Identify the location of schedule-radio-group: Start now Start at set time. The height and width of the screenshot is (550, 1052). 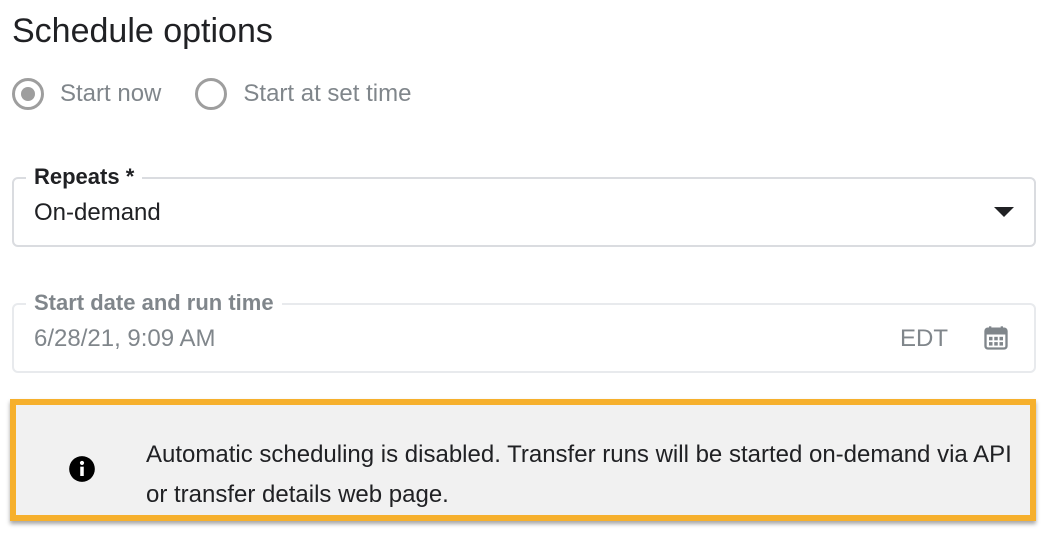
(228, 94).